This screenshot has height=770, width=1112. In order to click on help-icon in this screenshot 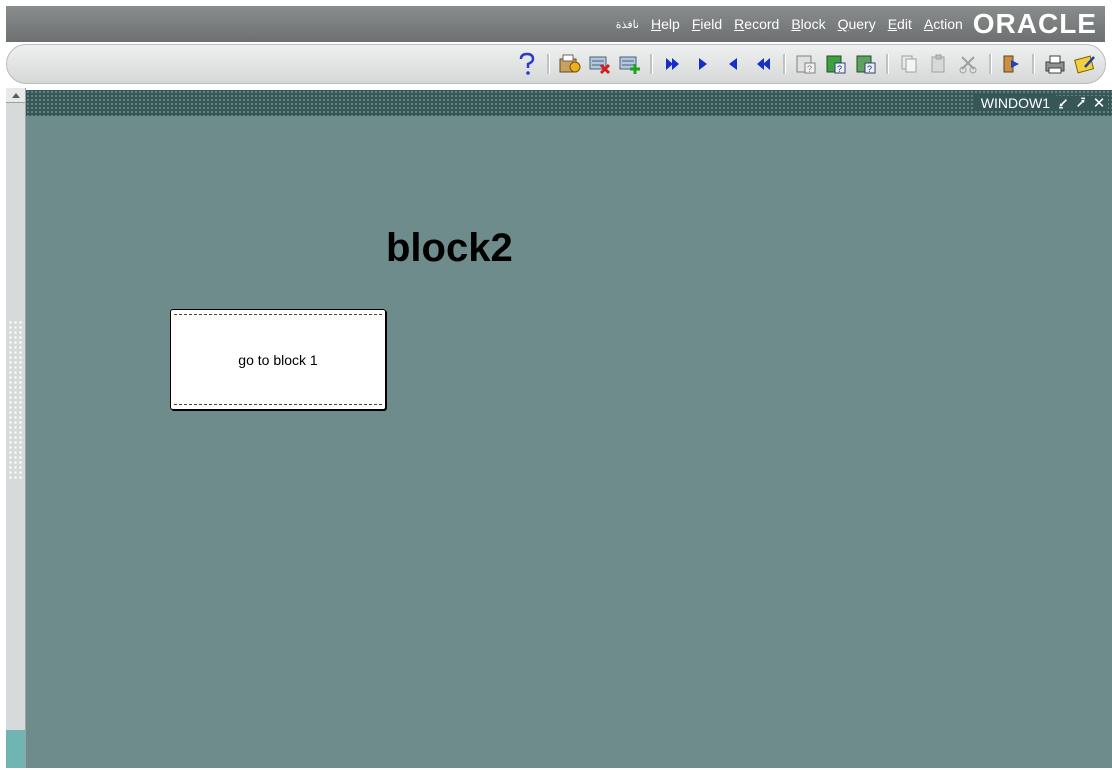, I will do `click(527, 64)`.